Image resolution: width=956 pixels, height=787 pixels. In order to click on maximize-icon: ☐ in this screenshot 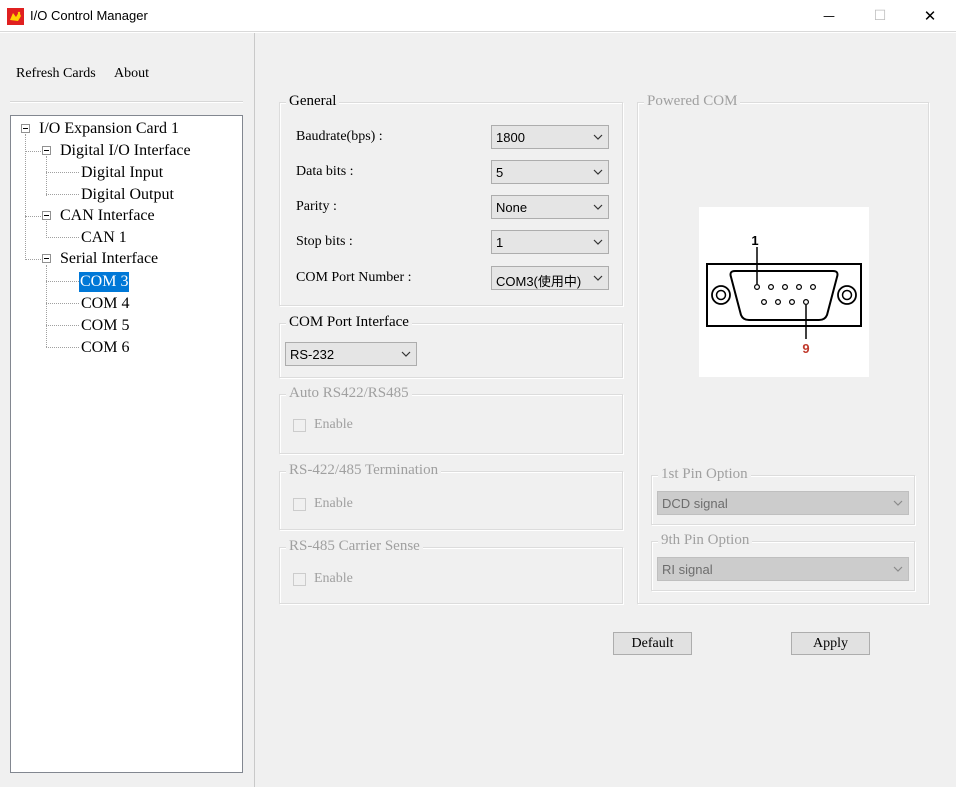, I will do `click(880, 16)`.